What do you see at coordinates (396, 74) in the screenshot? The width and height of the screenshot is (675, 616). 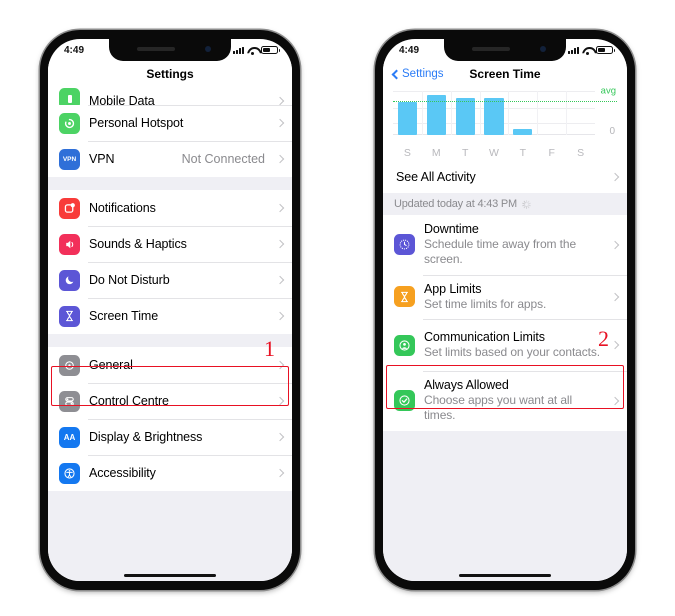 I see `chevron-left-icon` at bounding box center [396, 74].